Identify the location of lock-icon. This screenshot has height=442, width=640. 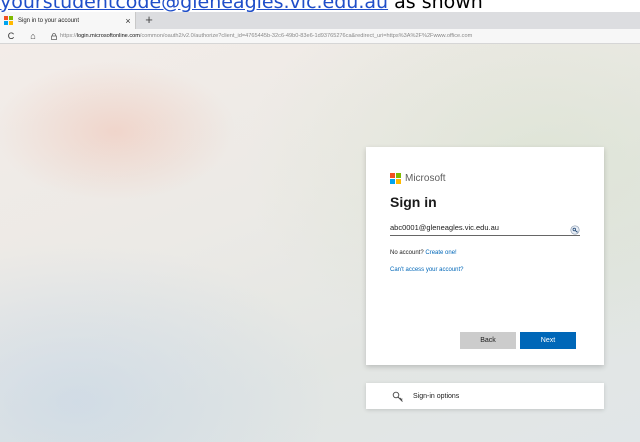
(54, 36).